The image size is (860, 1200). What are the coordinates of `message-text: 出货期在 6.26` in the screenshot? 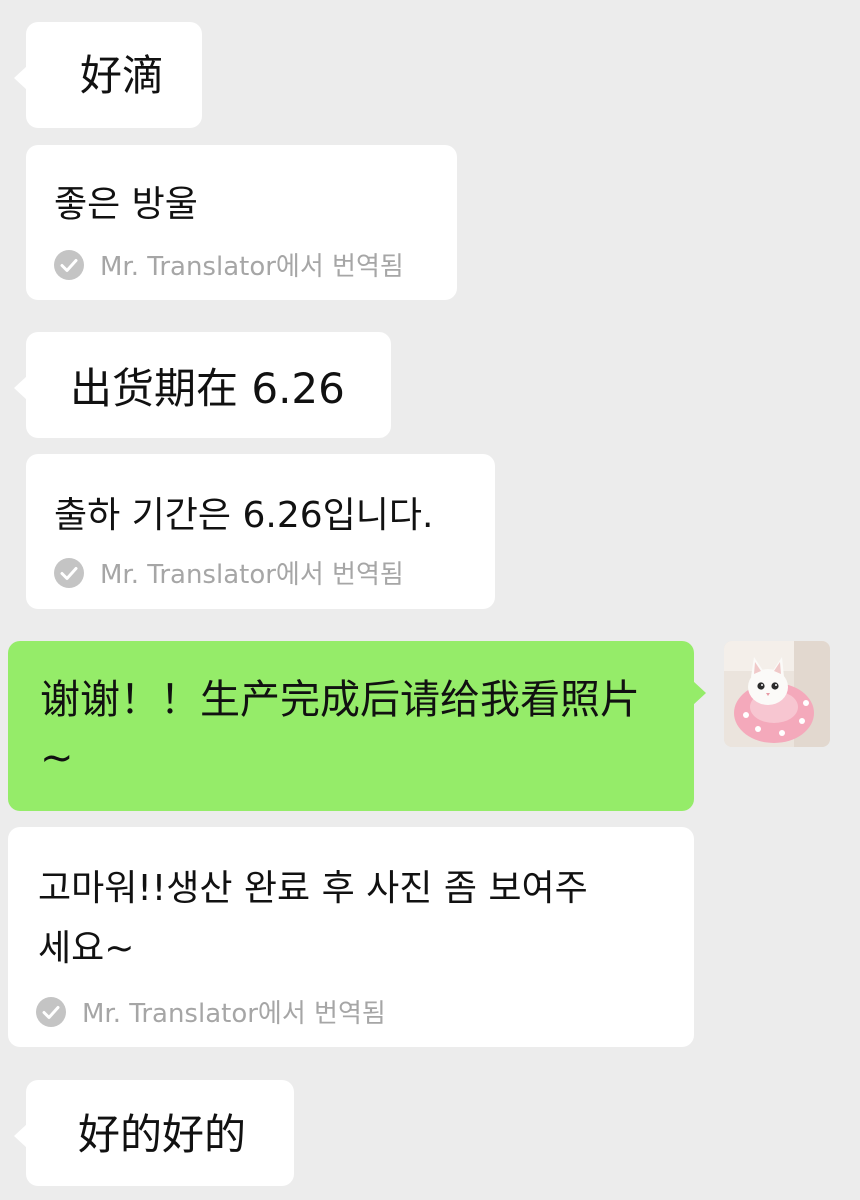 It's located at (207, 388).